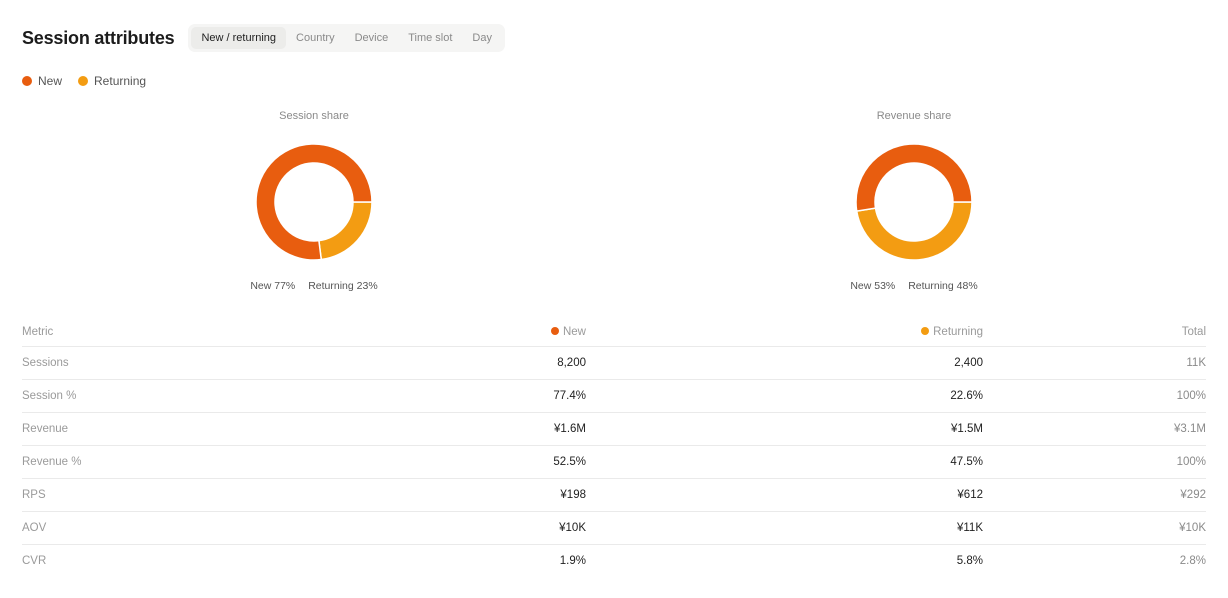 The image size is (1228, 598). Describe the element at coordinates (925, 330) in the screenshot. I see `header-dot-returning` at that location.